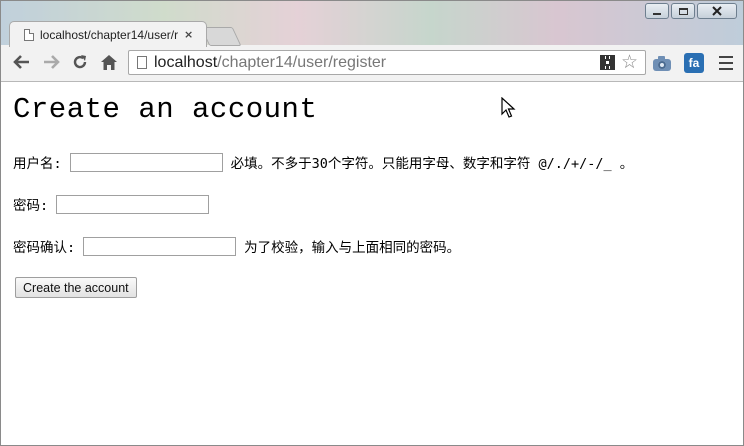 The height and width of the screenshot is (446, 744). What do you see at coordinates (662, 63) in the screenshot?
I see `camera-icon` at bounding box center [662, 63].